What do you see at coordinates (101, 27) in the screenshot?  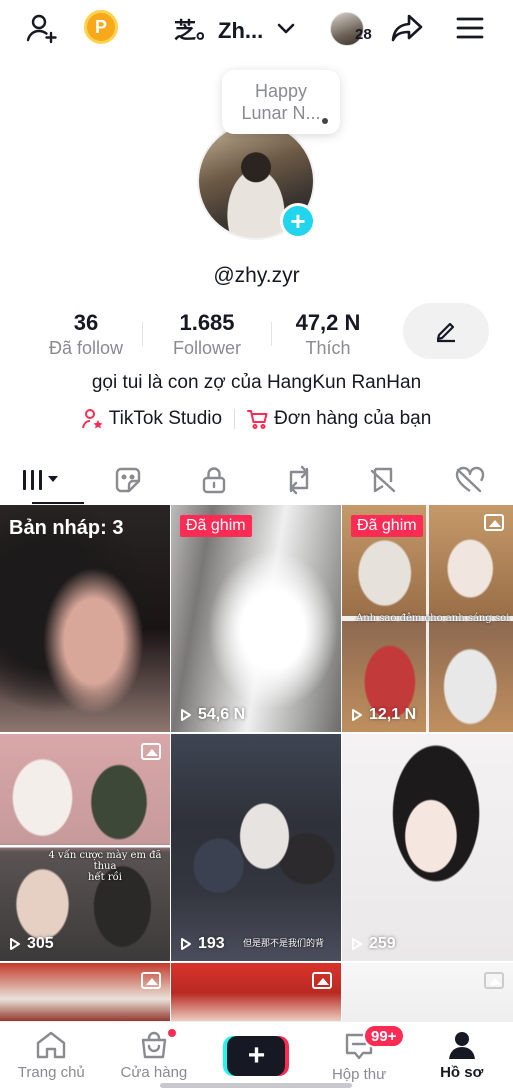 I see `coin-icon: P` at bounding box center [101, 27].